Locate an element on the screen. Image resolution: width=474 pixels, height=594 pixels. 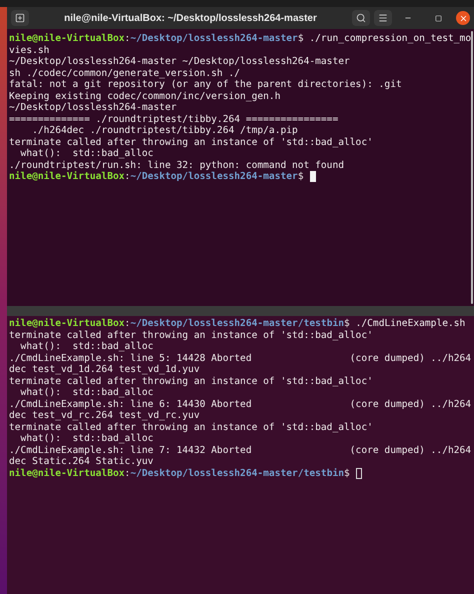
window-title: nile@nile-VirtualBox: ~/Desktop/losslessh264-master is located at coordinates (190, 19).